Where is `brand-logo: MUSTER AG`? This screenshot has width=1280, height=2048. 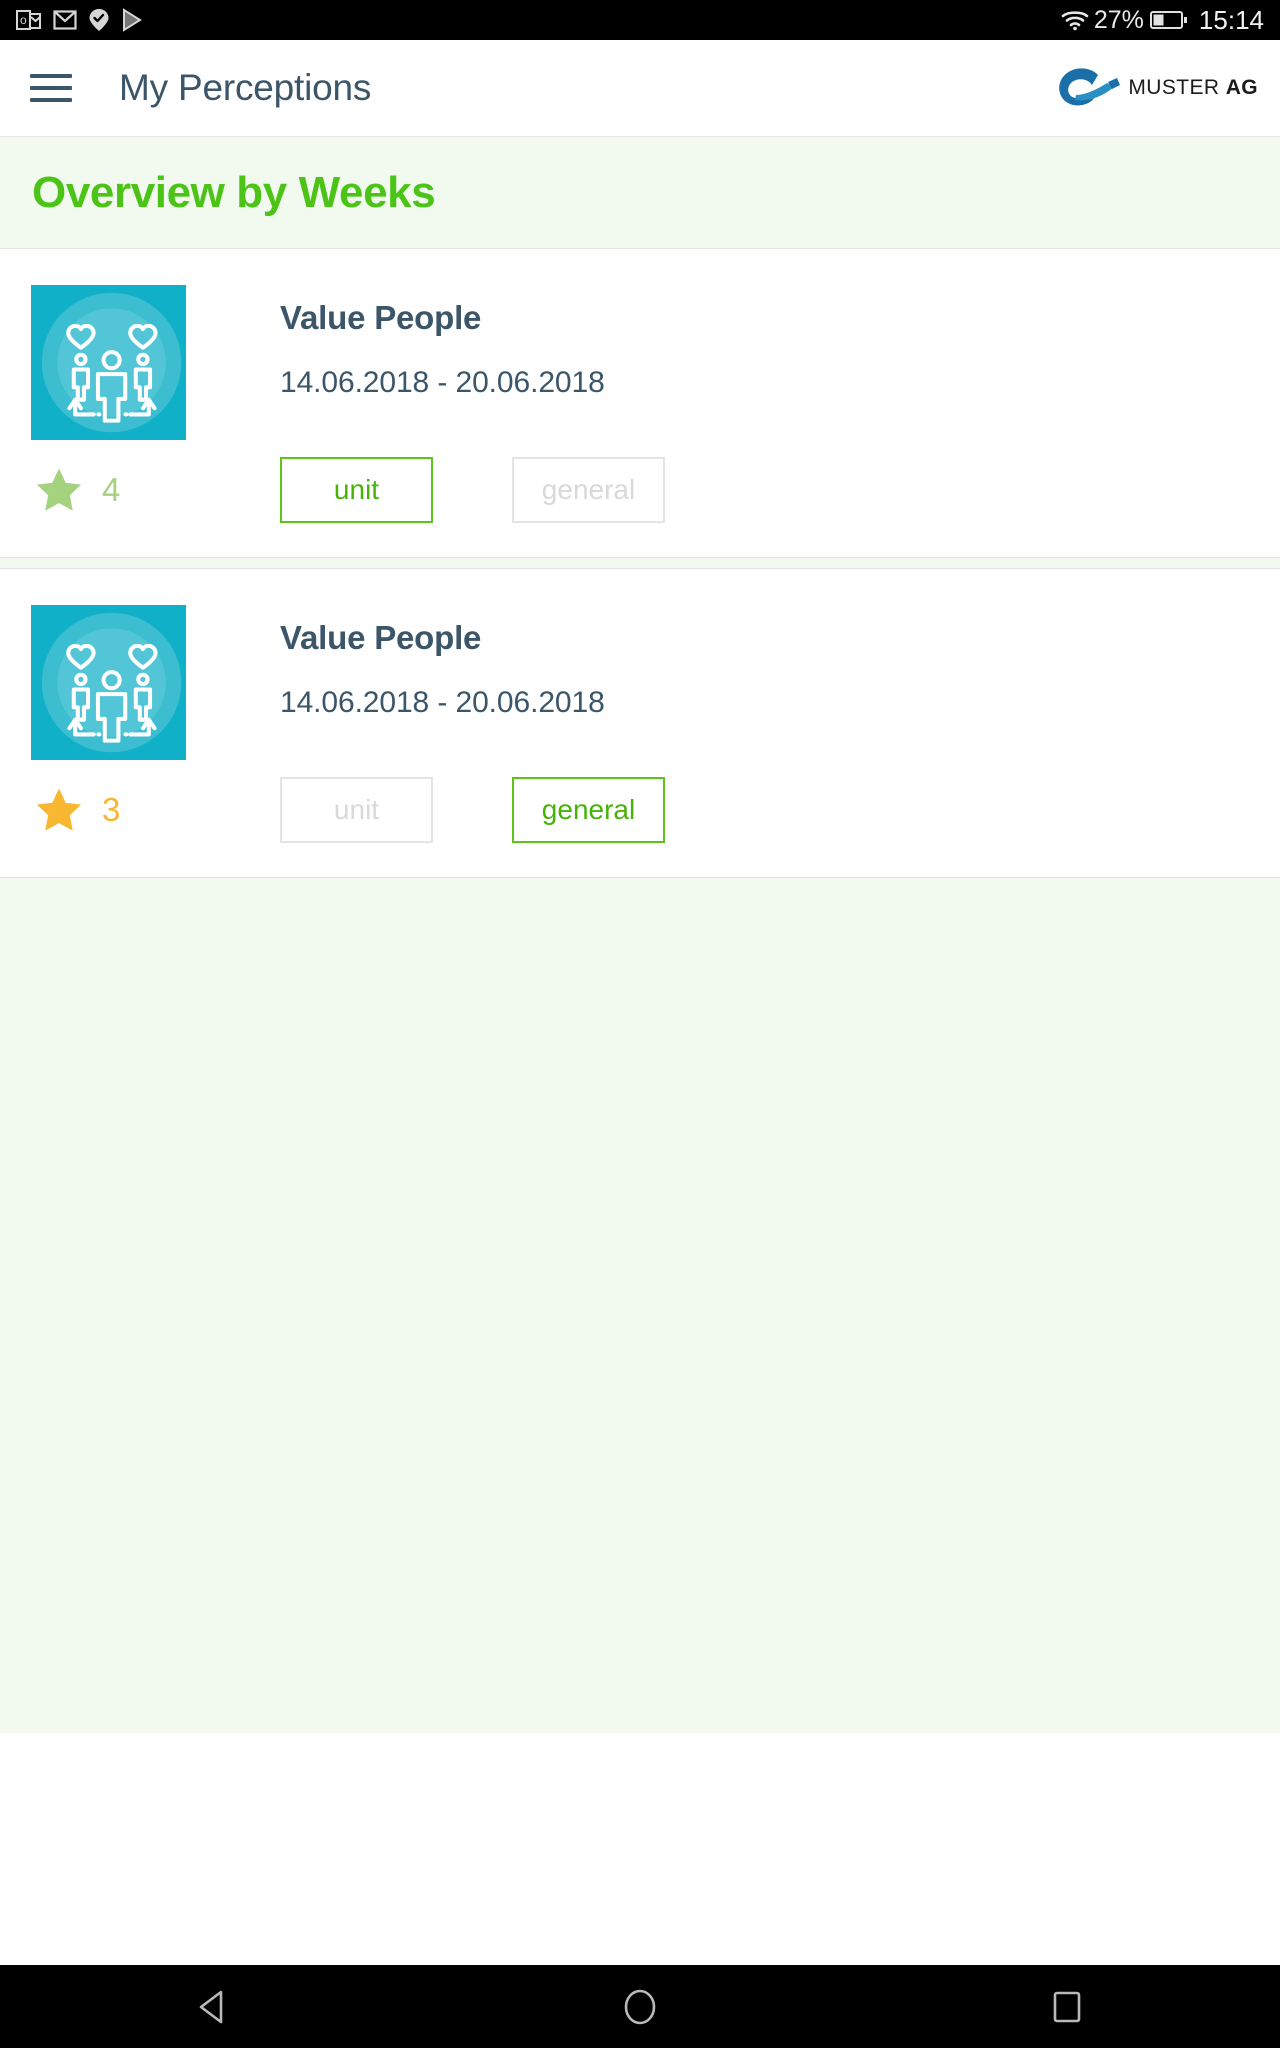
brand-logo: MUSTER AG is located at coordinates (1152, 88).